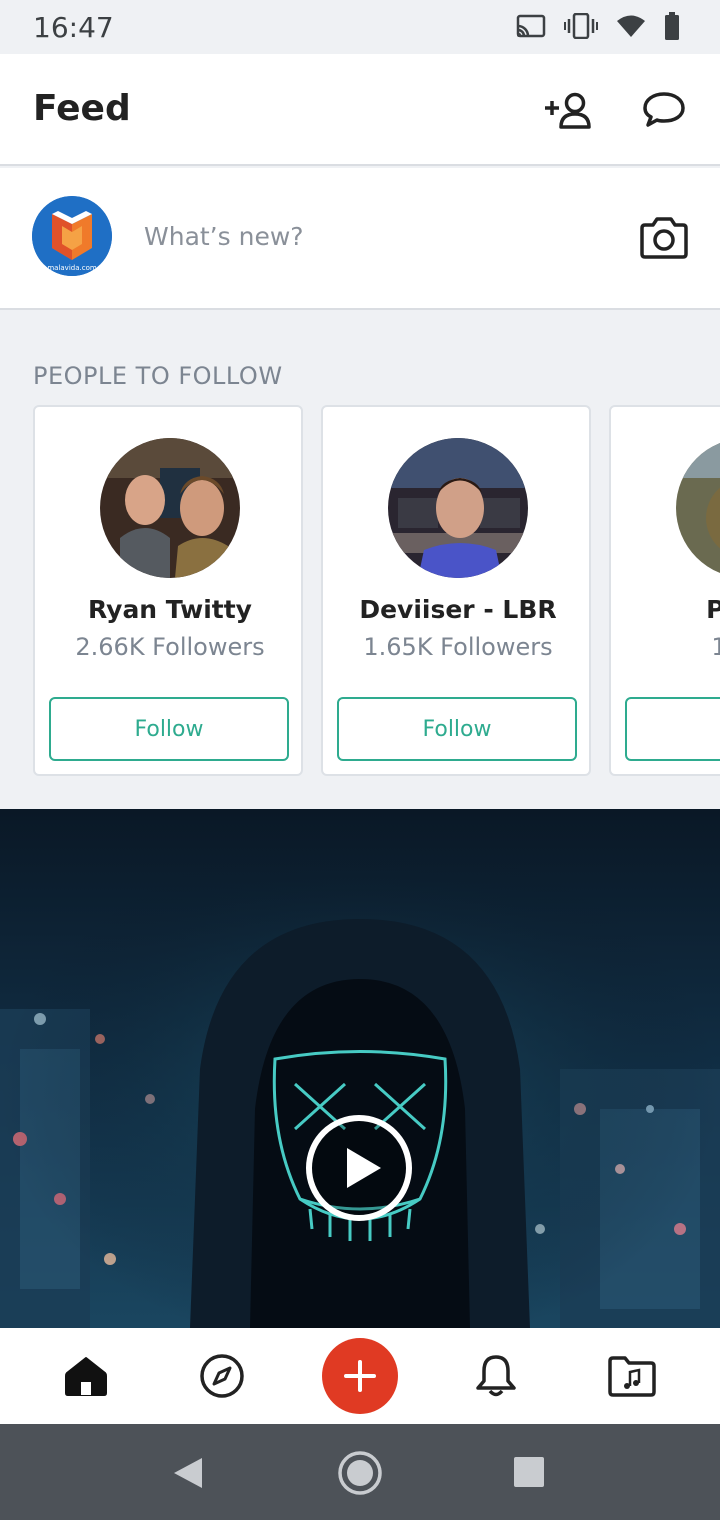 The height and width of the screenshot is (1520, 720). What do you see at coordinates (665, 647) in the screenshot?
I see `person-followers: 15.9K` at bounding box center [665, 647].